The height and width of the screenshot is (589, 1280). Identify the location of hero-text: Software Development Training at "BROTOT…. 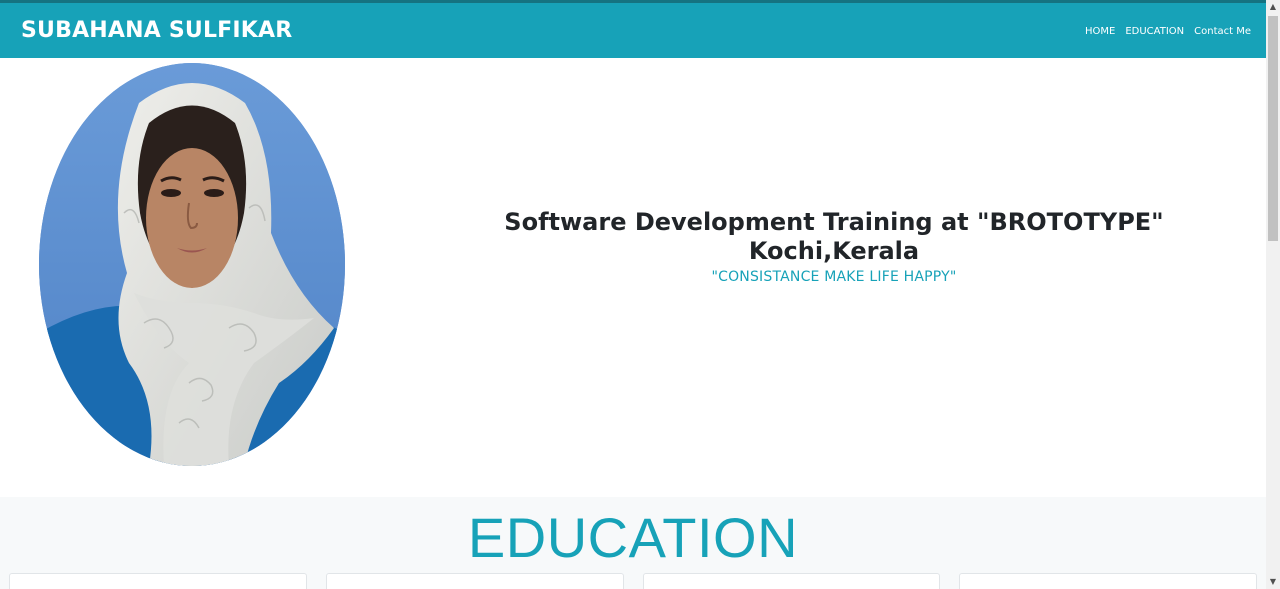
(833, 246).